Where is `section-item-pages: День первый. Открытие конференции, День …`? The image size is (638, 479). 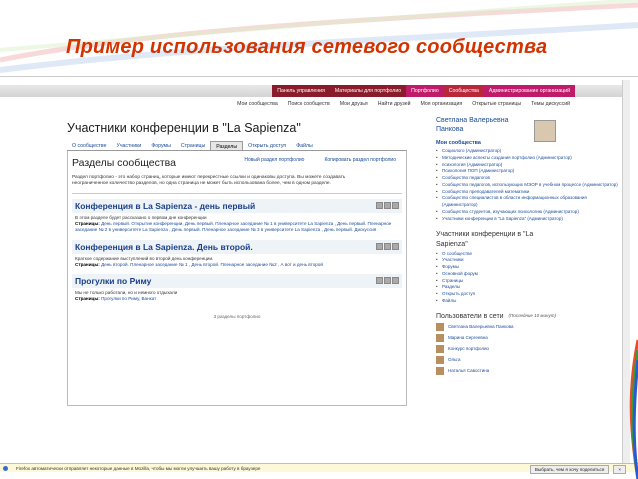
section-item-pages: День первый. Открытие конференции, День … is located at coordinates (233, 226).